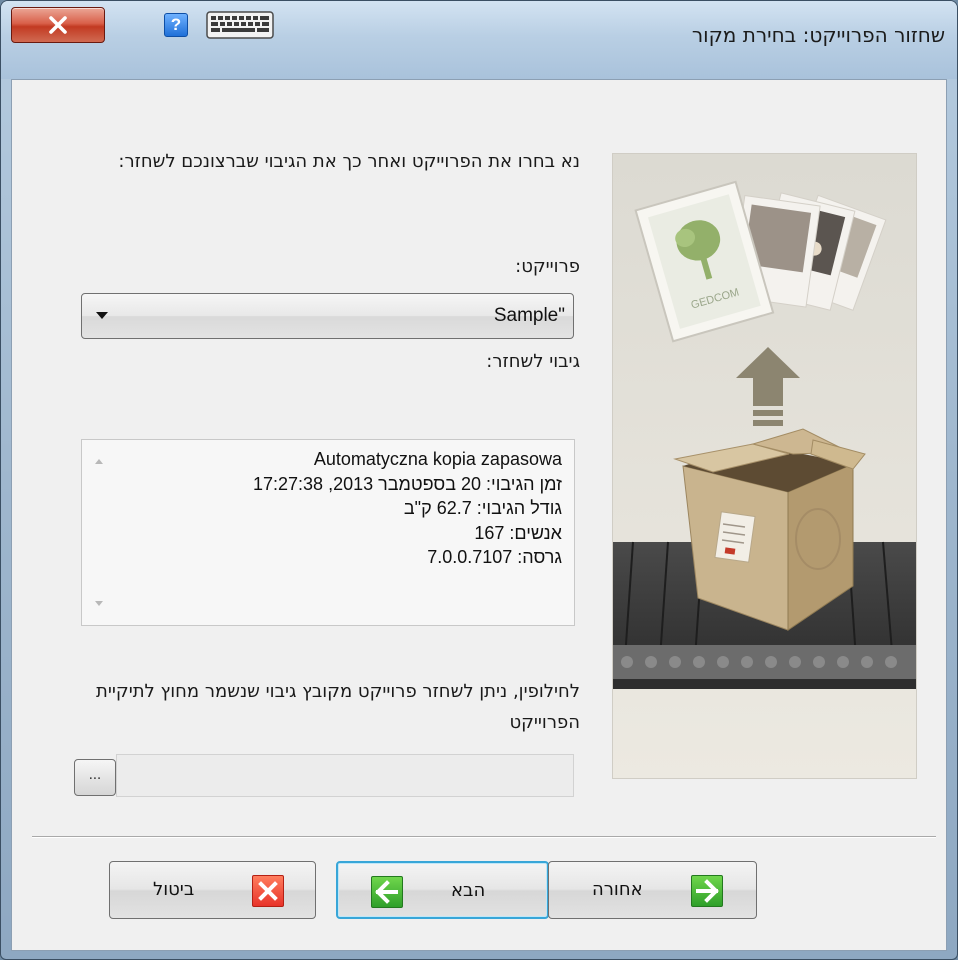 The height and width of the screenshot is (960, 958). What do you see at coordinates (707, 891) in the screenshot?
I see `arrow-right-icon` at bounding box center [707, 891].